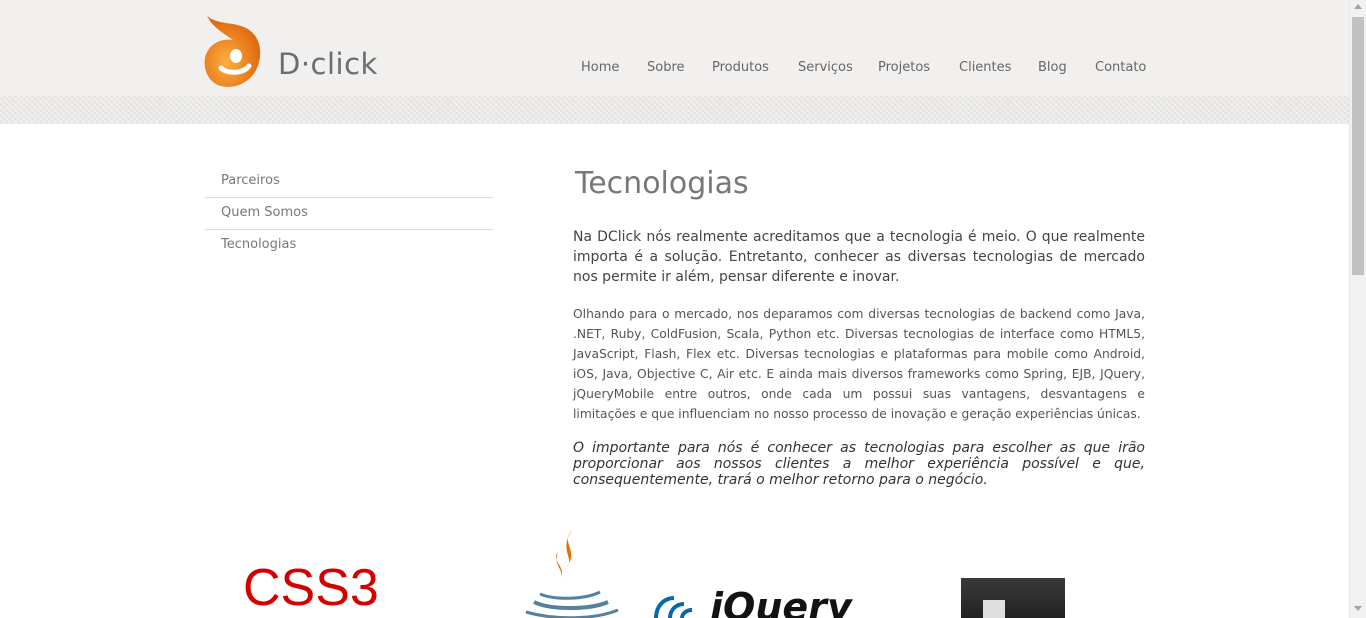 The height and width of the screenshot is (618, 1366). What do you see at coordinates (600, 67) in the screenshot?
I see `nav-home: Home` at bounding box center [600, 67].